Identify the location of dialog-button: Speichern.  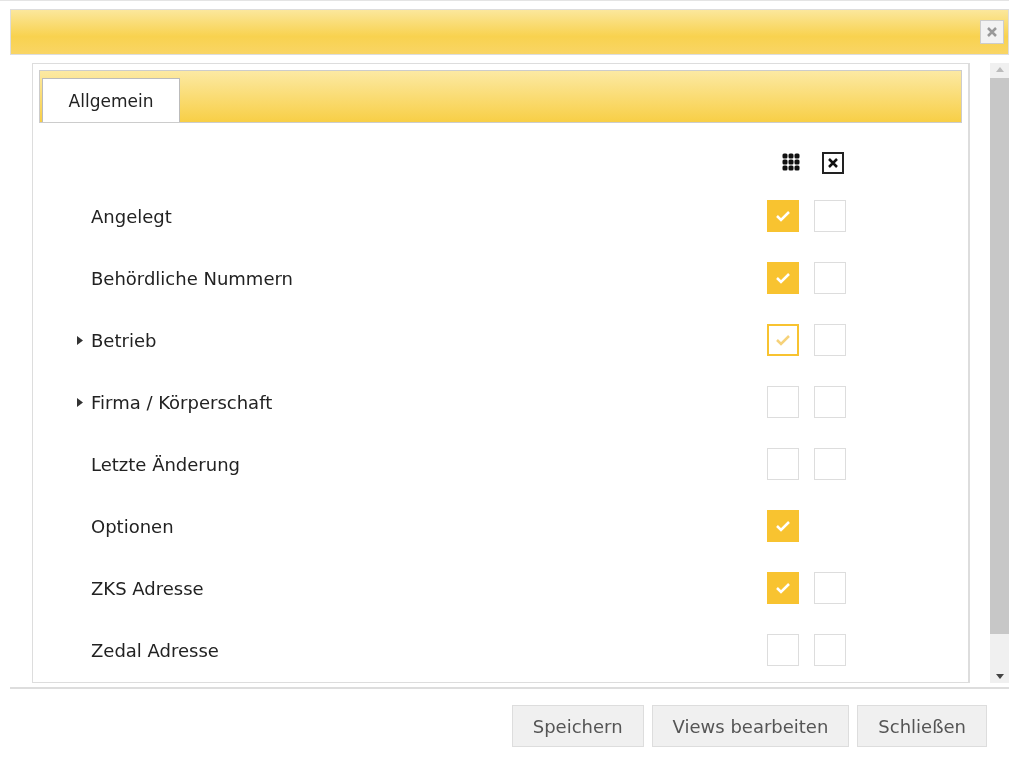
(577, 726).